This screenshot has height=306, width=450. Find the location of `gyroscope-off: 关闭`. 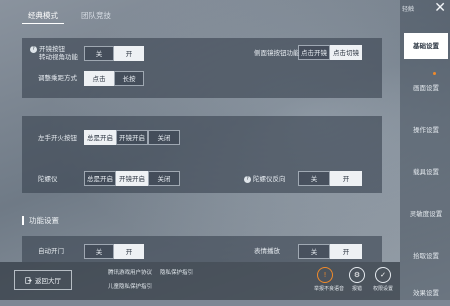

gyroscope-off: 关闭 is located at coordinates (164, 178).